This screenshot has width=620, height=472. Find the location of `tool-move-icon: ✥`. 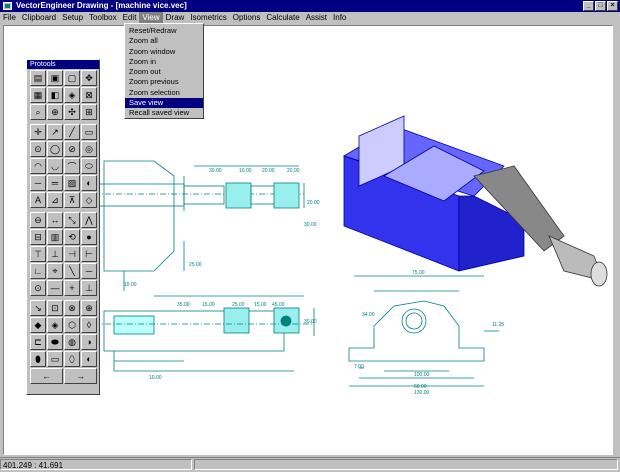

tool-move-icon: ✥ is located at coordinates (89, 78).